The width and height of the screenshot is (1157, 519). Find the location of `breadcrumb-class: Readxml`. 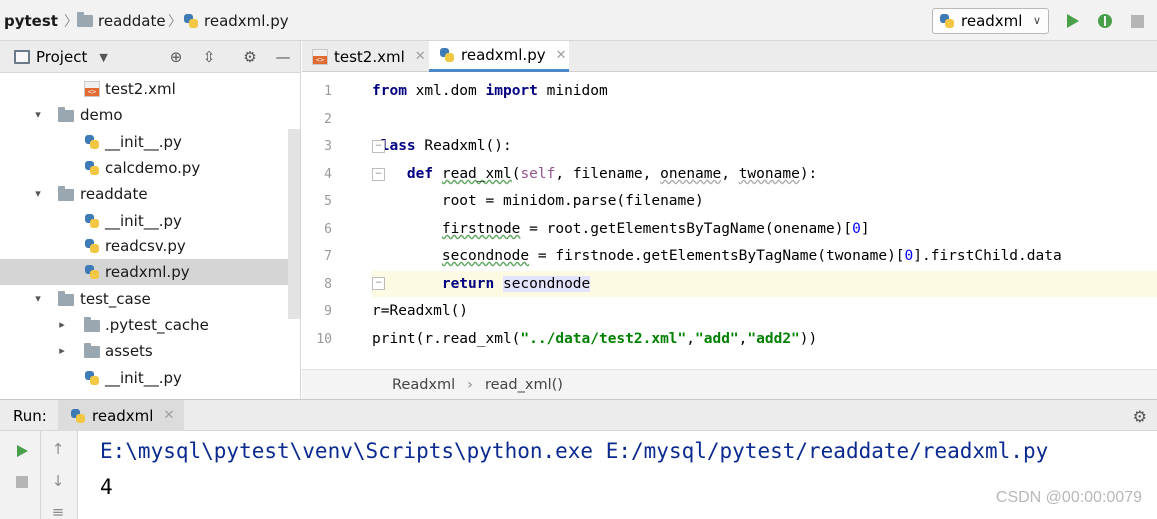

breadcrumb-class: Readxml is located at coordinates (423, 385).